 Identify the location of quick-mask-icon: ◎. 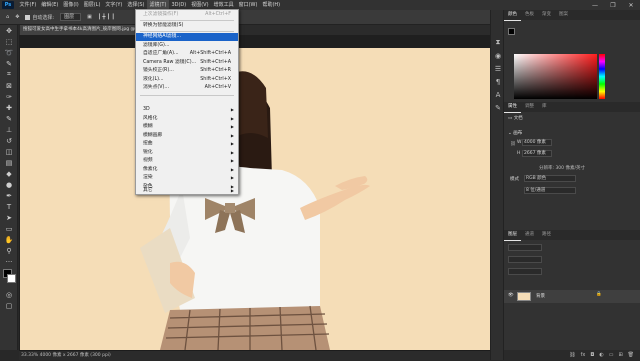
(9, 294).